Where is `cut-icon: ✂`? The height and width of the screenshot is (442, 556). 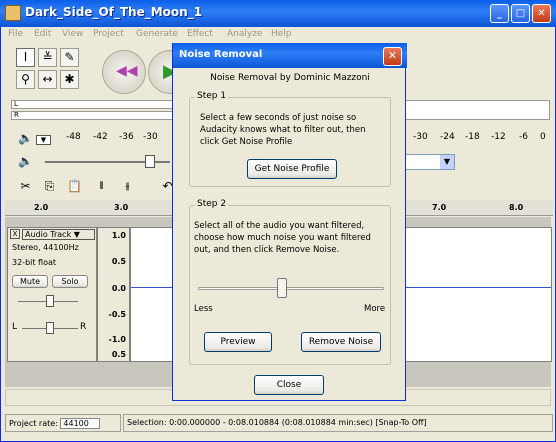
cut-icon: ✂ is located at coordinates (25, 187).